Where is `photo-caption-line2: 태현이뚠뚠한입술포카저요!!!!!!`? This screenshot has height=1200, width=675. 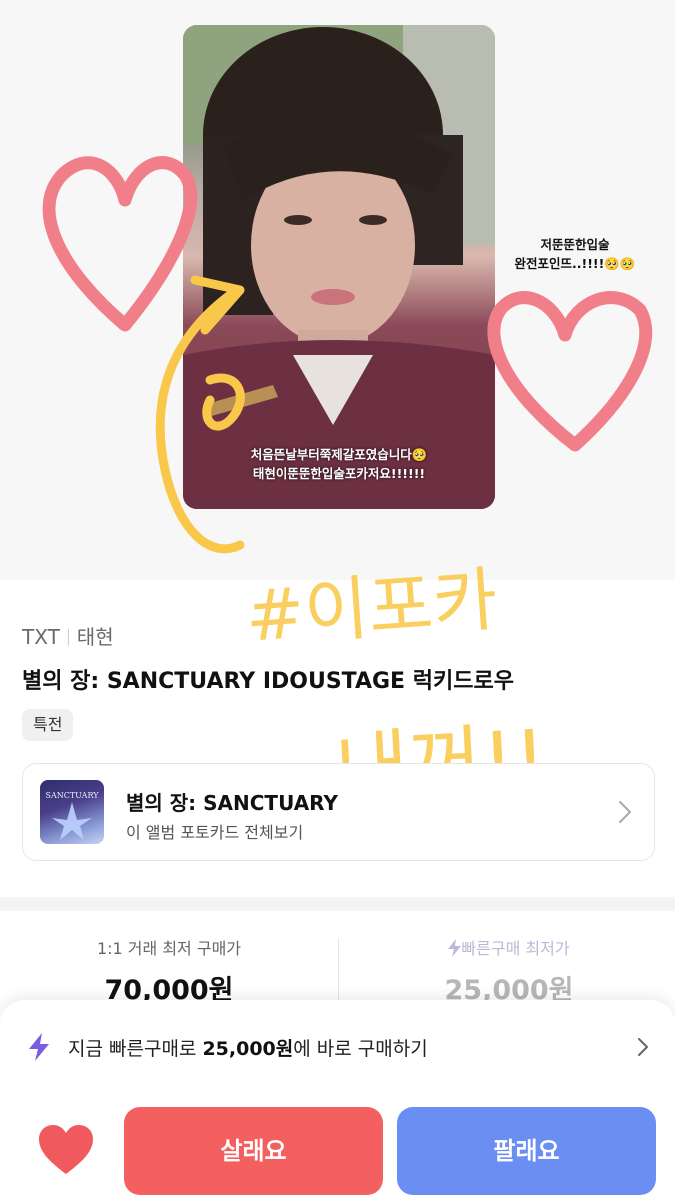
photo-caption-line2: 태현이뚠뚠한입술포카저요!!!!!! is located at coordinates (339, 473).